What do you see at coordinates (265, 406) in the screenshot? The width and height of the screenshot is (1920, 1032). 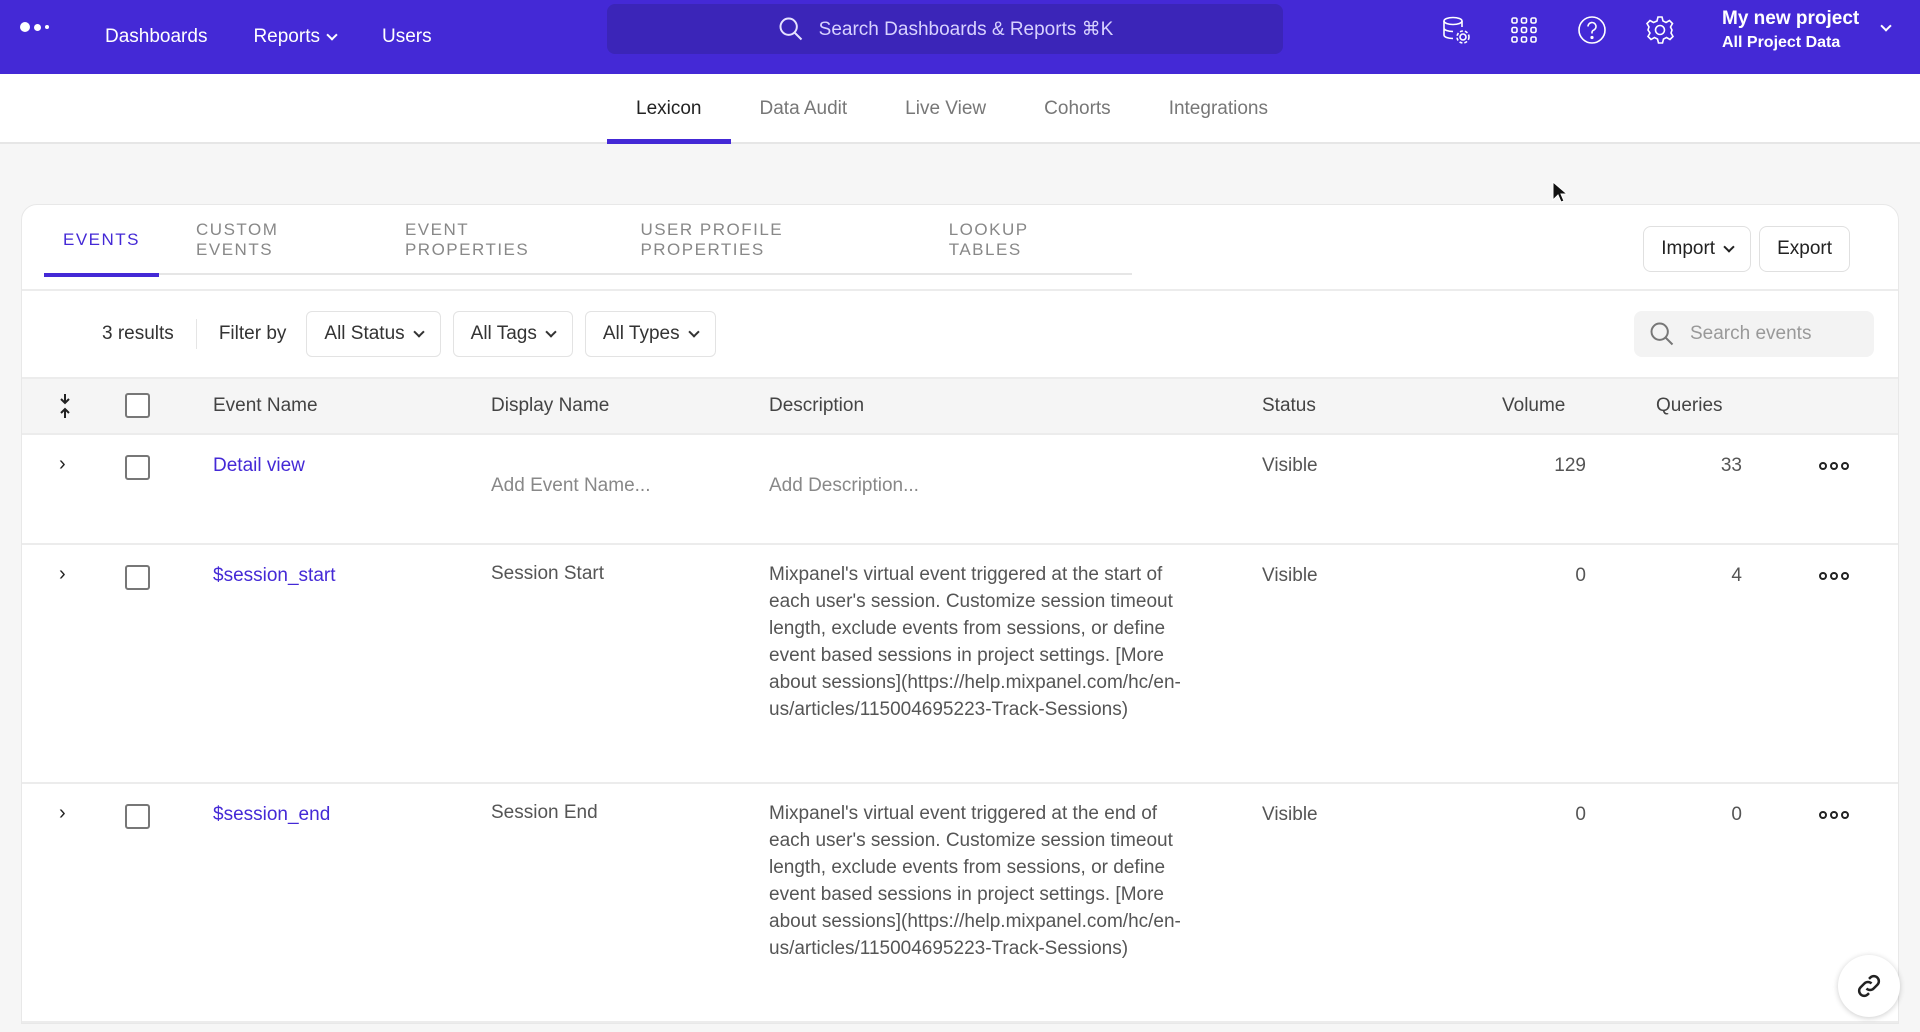 I see `column-event-name: Event Name` at bounding box center [265, 406].